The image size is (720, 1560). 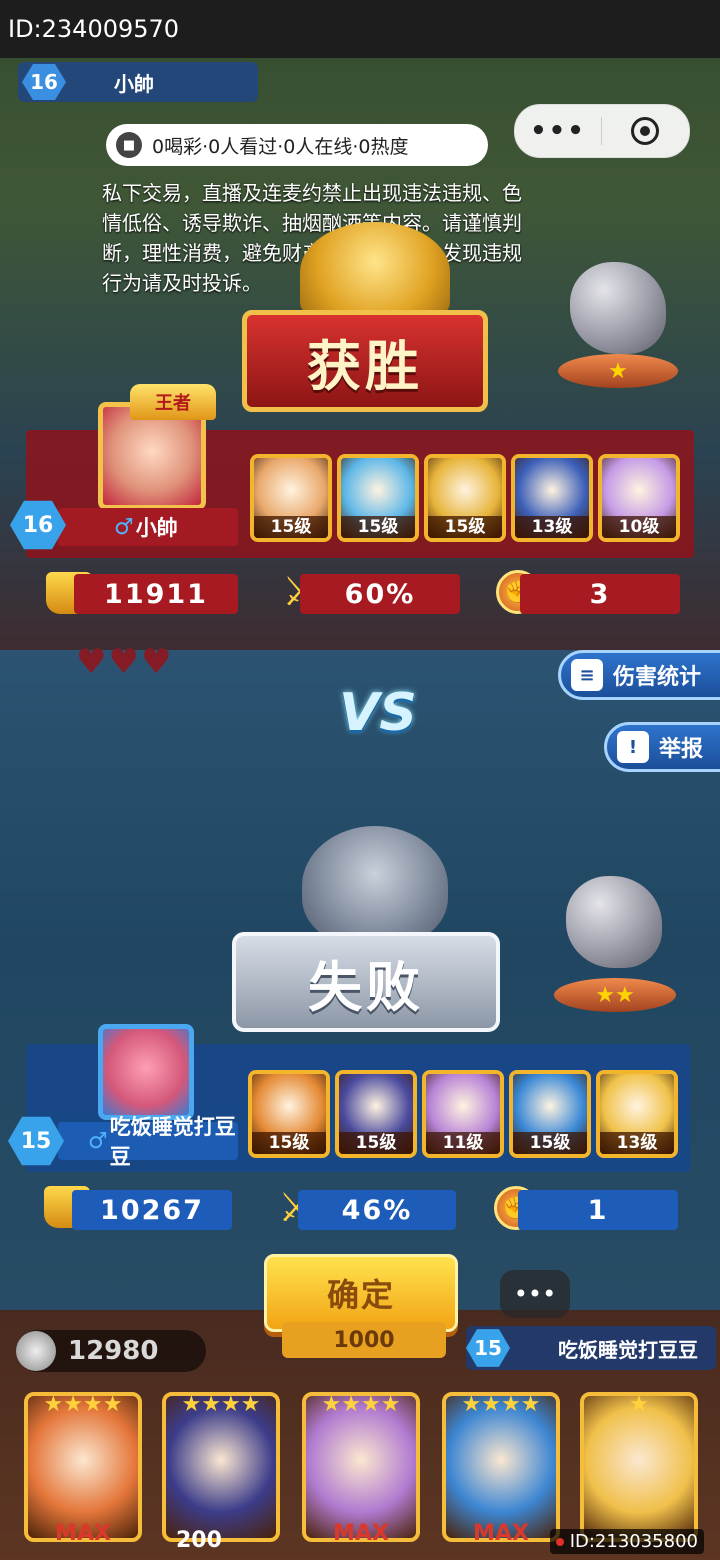 What do you see at coordinates (44, 82) in the screenshot?
I see `top-hud-level-badge: 16` at bounding box center [44, 82].